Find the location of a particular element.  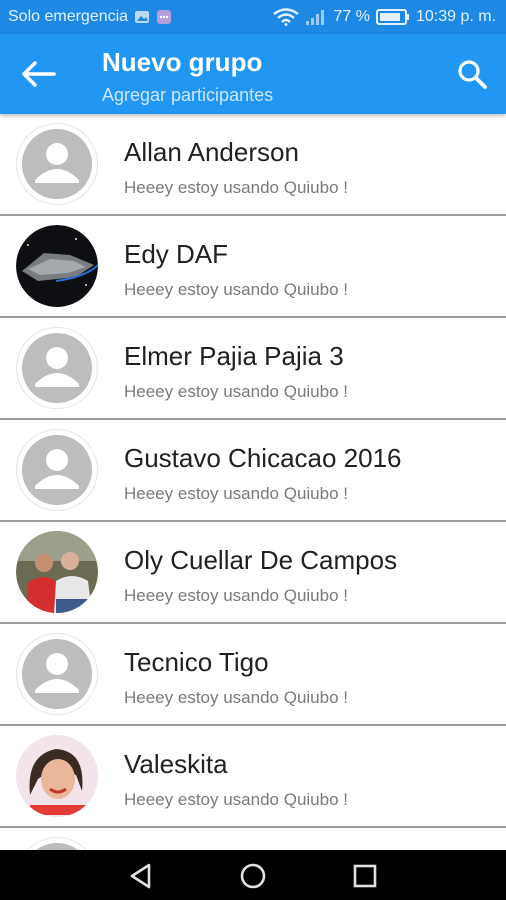

wifi-icon is located at coordinates (286, 17).